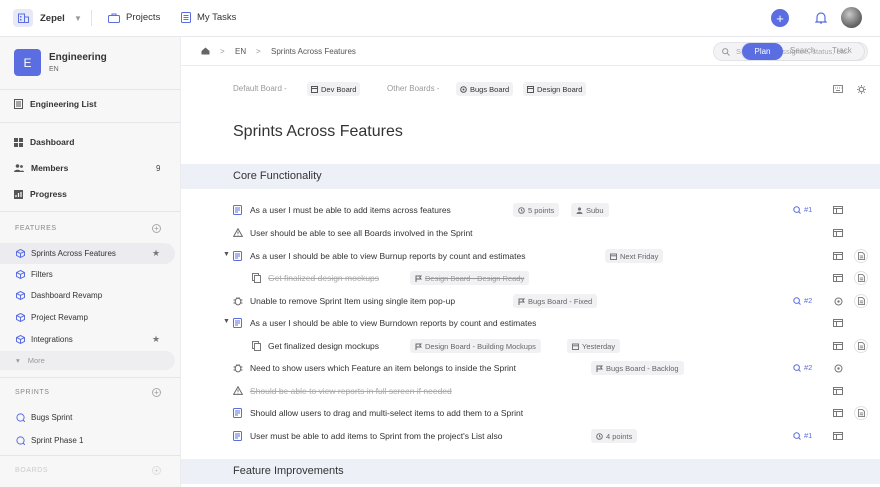  What do you see at coordinates (78, 18) in the screenshot?
I see `chevron-down-icon: ▼` at bounding box center [78, 18].